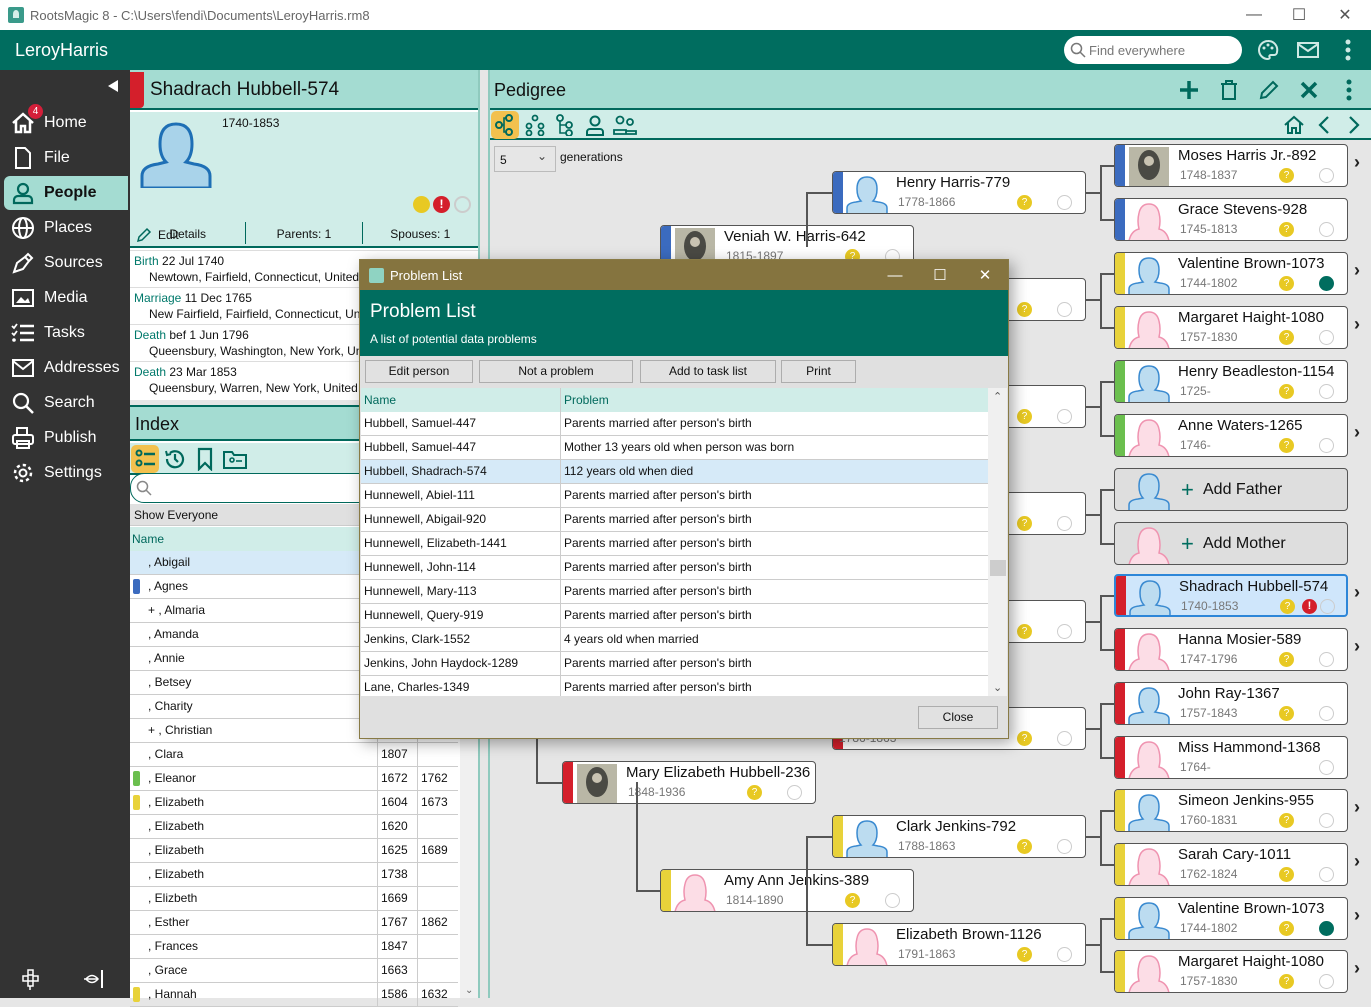  Describe the element at coordinates (1299, 15) in the screenshot. I see `maximize-button: ☐` at that location.